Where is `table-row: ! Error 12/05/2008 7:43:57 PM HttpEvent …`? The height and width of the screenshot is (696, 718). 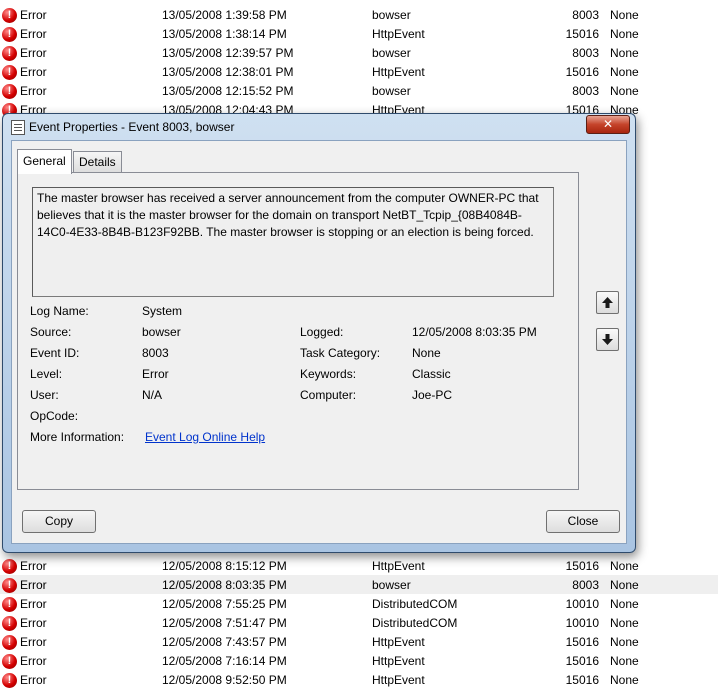 table-row: ! Error 12/05/2008 7:43:57 PM HttpEvent … is located at coordinates (359, 641).